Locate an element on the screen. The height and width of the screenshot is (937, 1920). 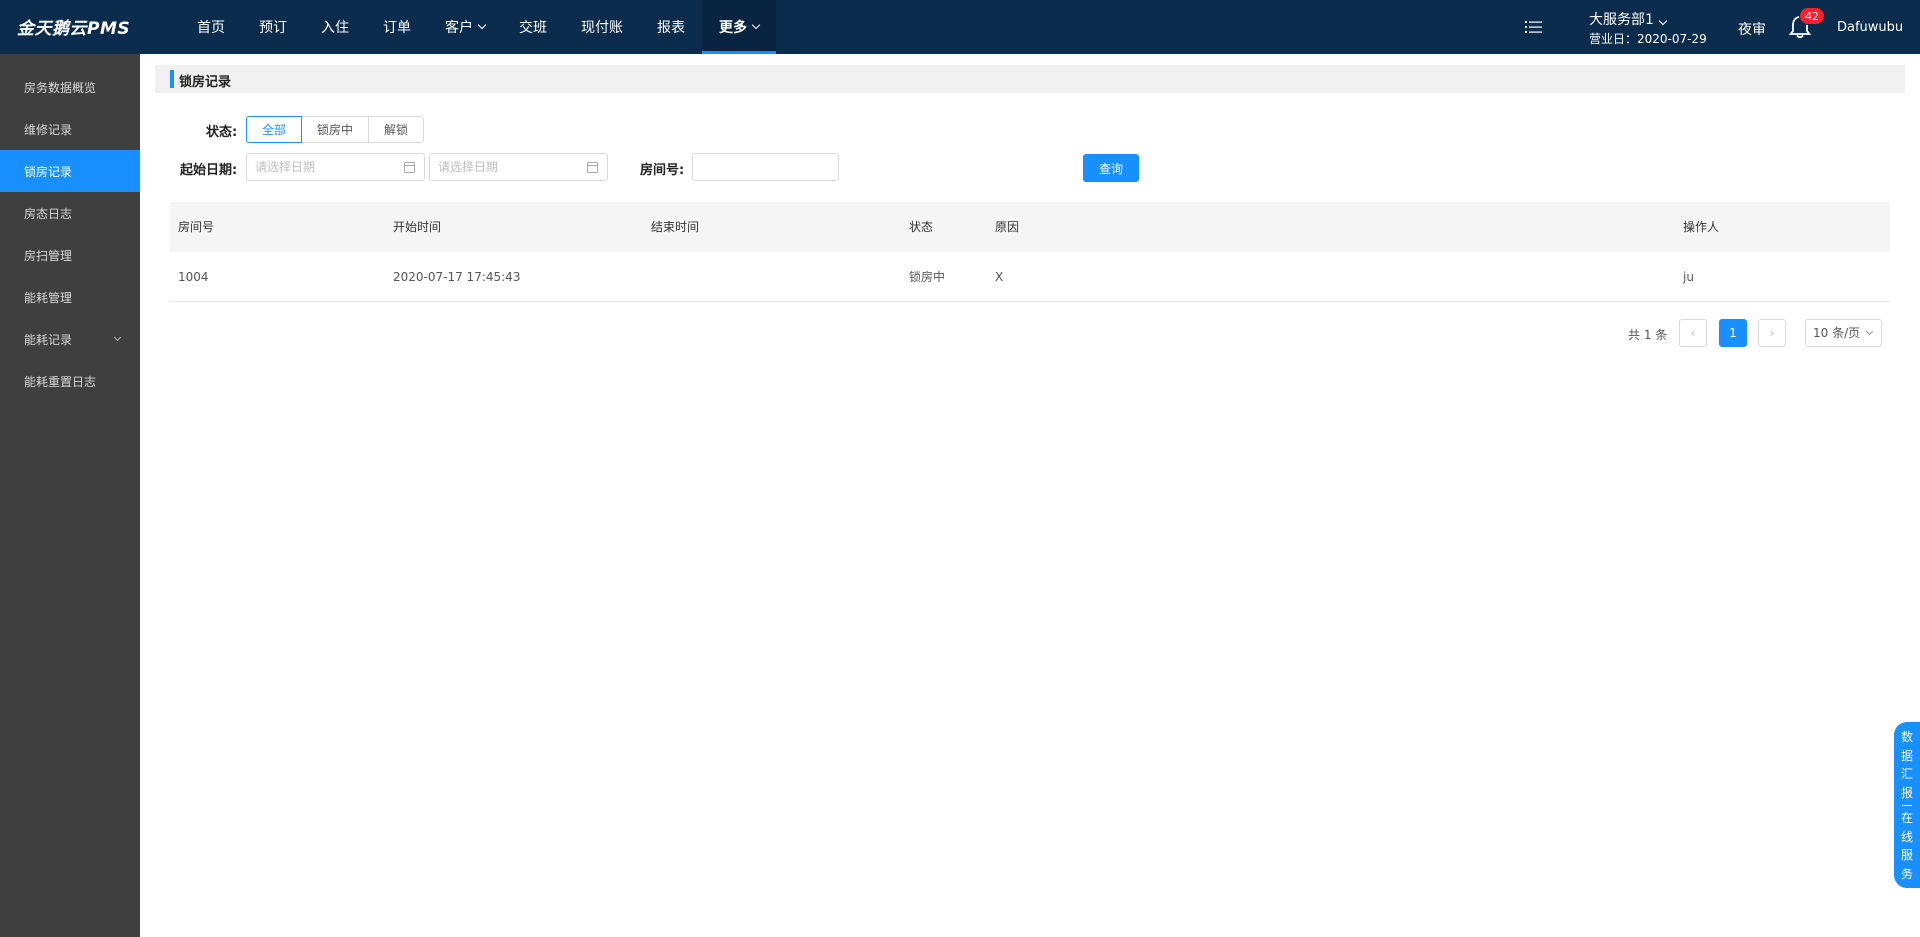
end-date-input is located at coordinates (518, 167).